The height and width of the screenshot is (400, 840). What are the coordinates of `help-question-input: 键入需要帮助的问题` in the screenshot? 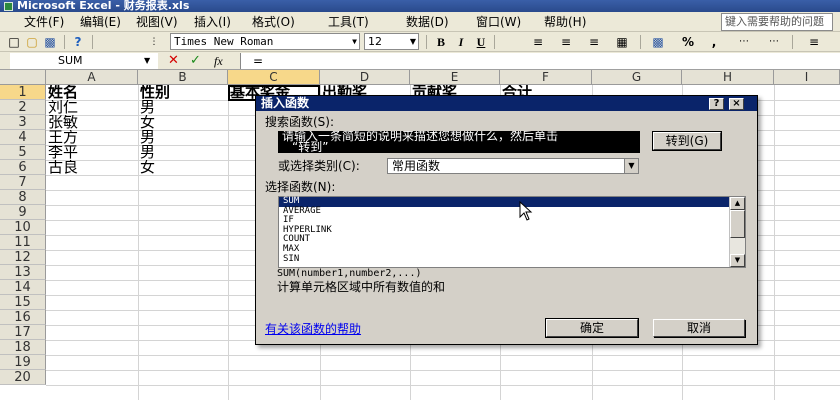 It's located at (777, 22).